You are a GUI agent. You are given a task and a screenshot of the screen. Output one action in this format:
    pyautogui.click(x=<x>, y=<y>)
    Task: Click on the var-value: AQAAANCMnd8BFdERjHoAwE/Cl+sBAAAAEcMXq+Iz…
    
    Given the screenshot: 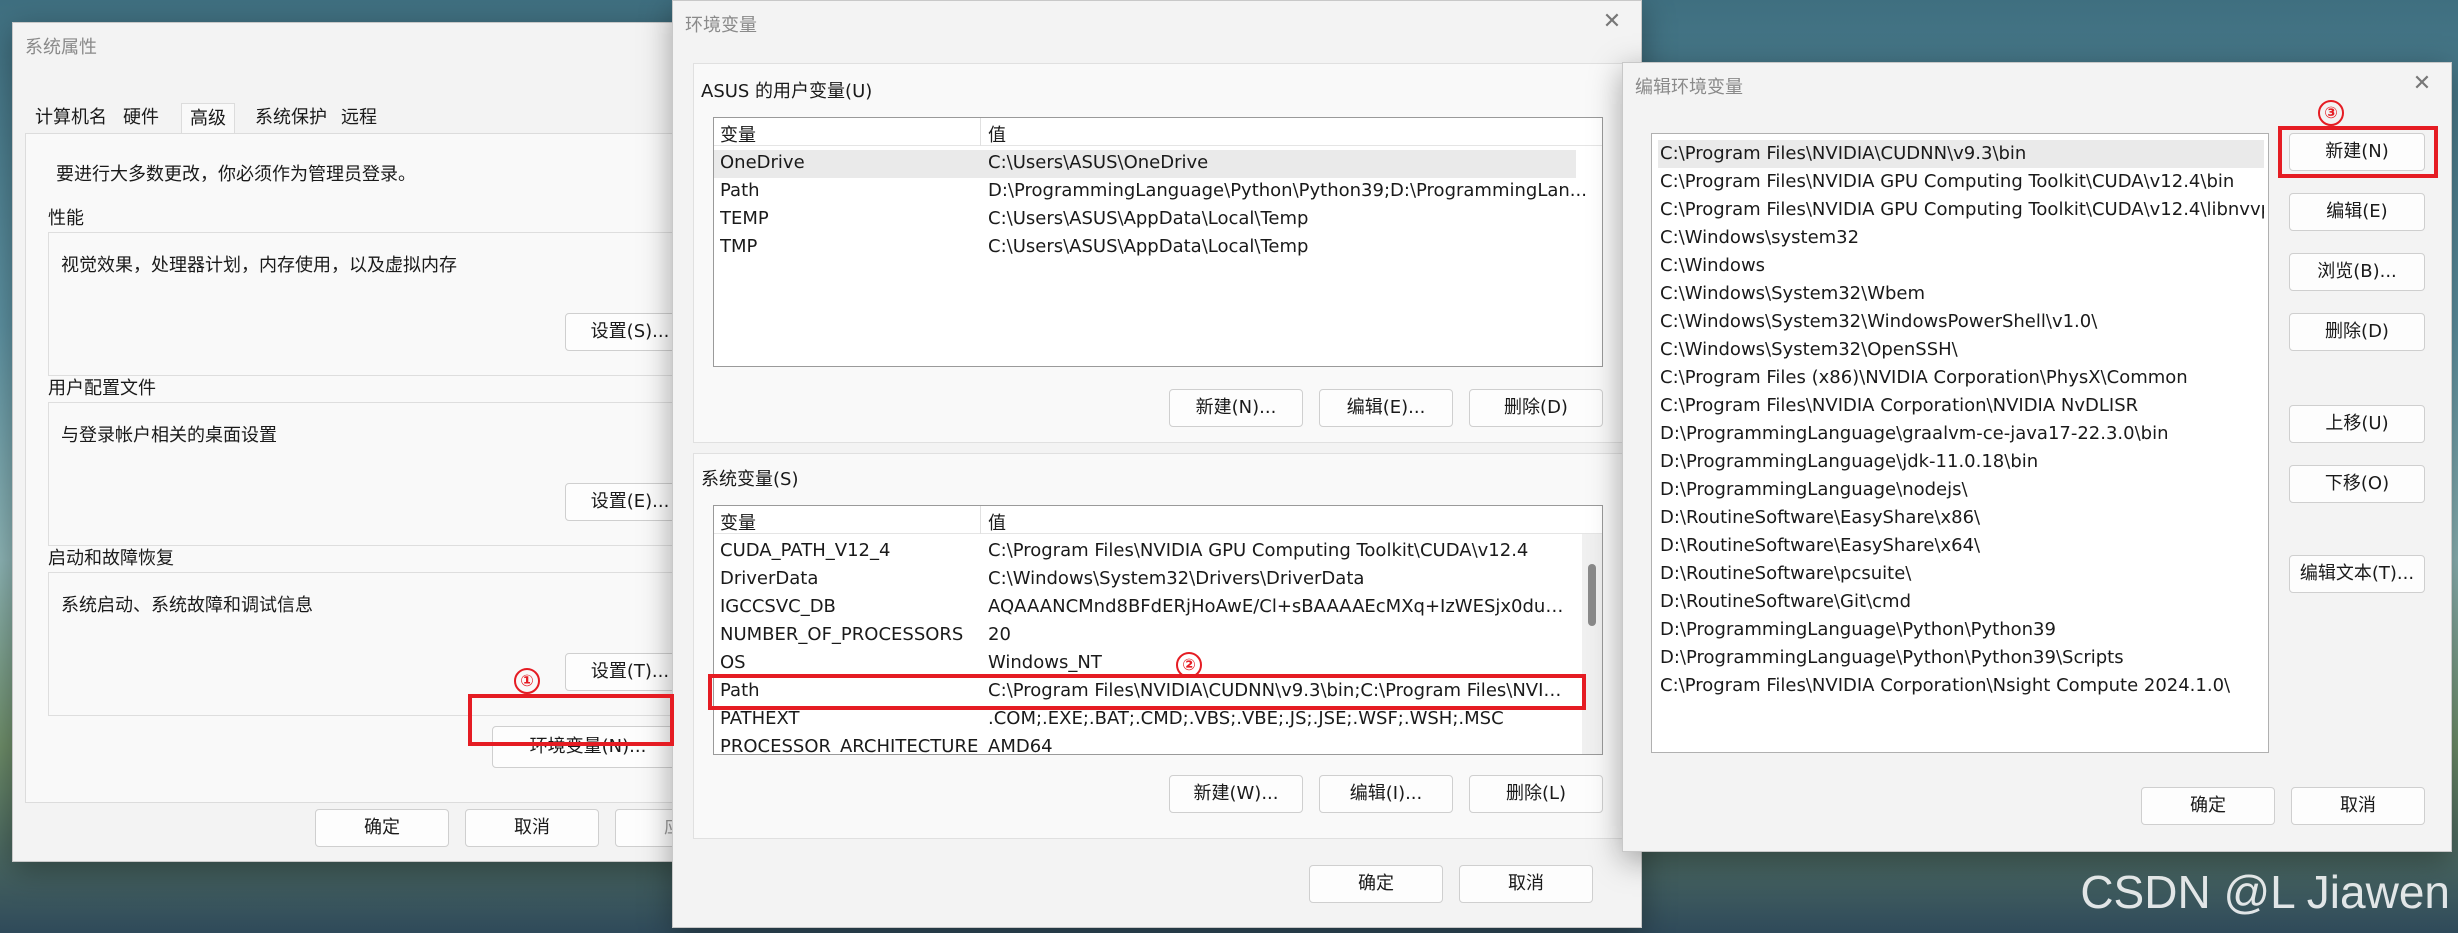 What is the action you would take?
    pyautogui.click(x=1278, y=606)
    